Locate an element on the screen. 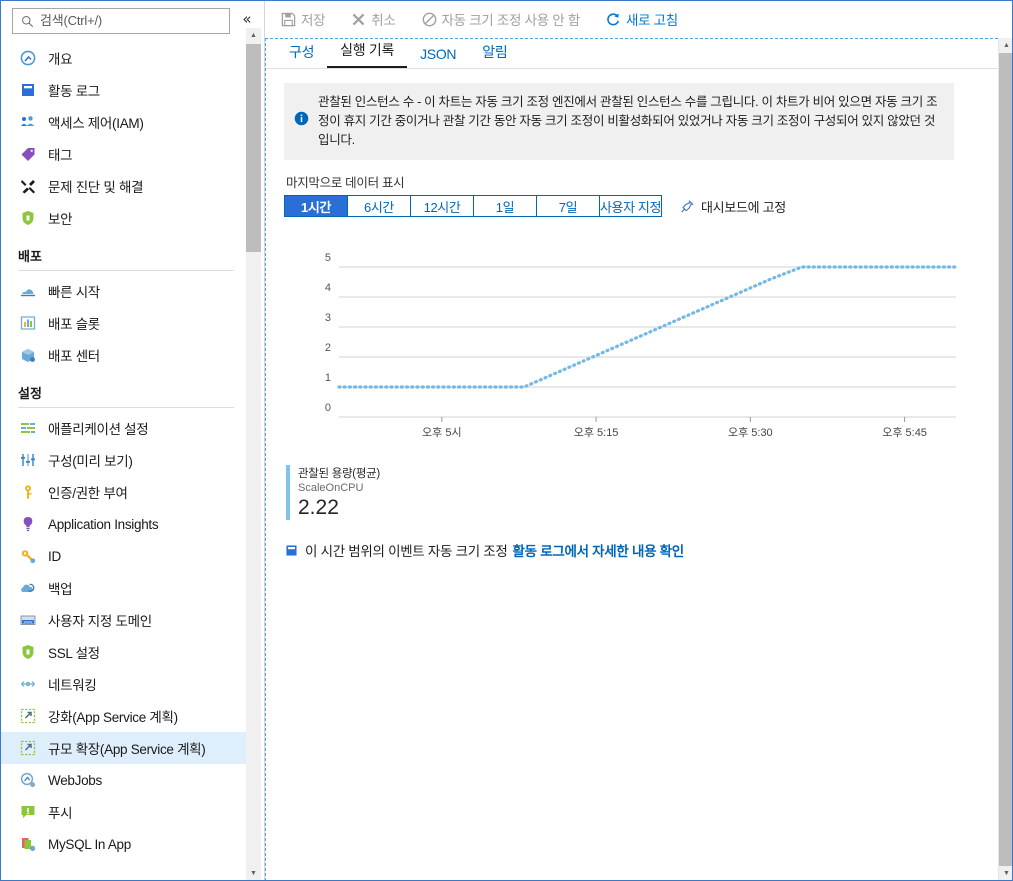  sidebar-item-diagnose: 문제 진단 및 해결 is located at coordinates (124, 186).